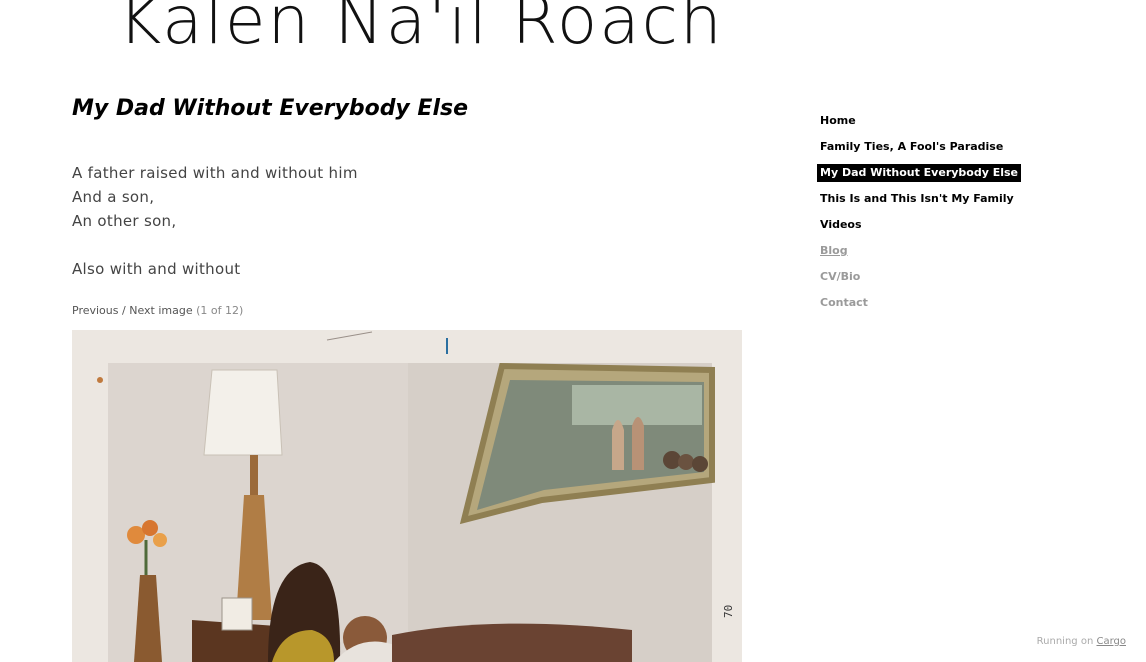  What do you see at coordinates (156, 269) in the screenshot?
I see `poem-line: Also with and without` at bounding box center [156, 269].